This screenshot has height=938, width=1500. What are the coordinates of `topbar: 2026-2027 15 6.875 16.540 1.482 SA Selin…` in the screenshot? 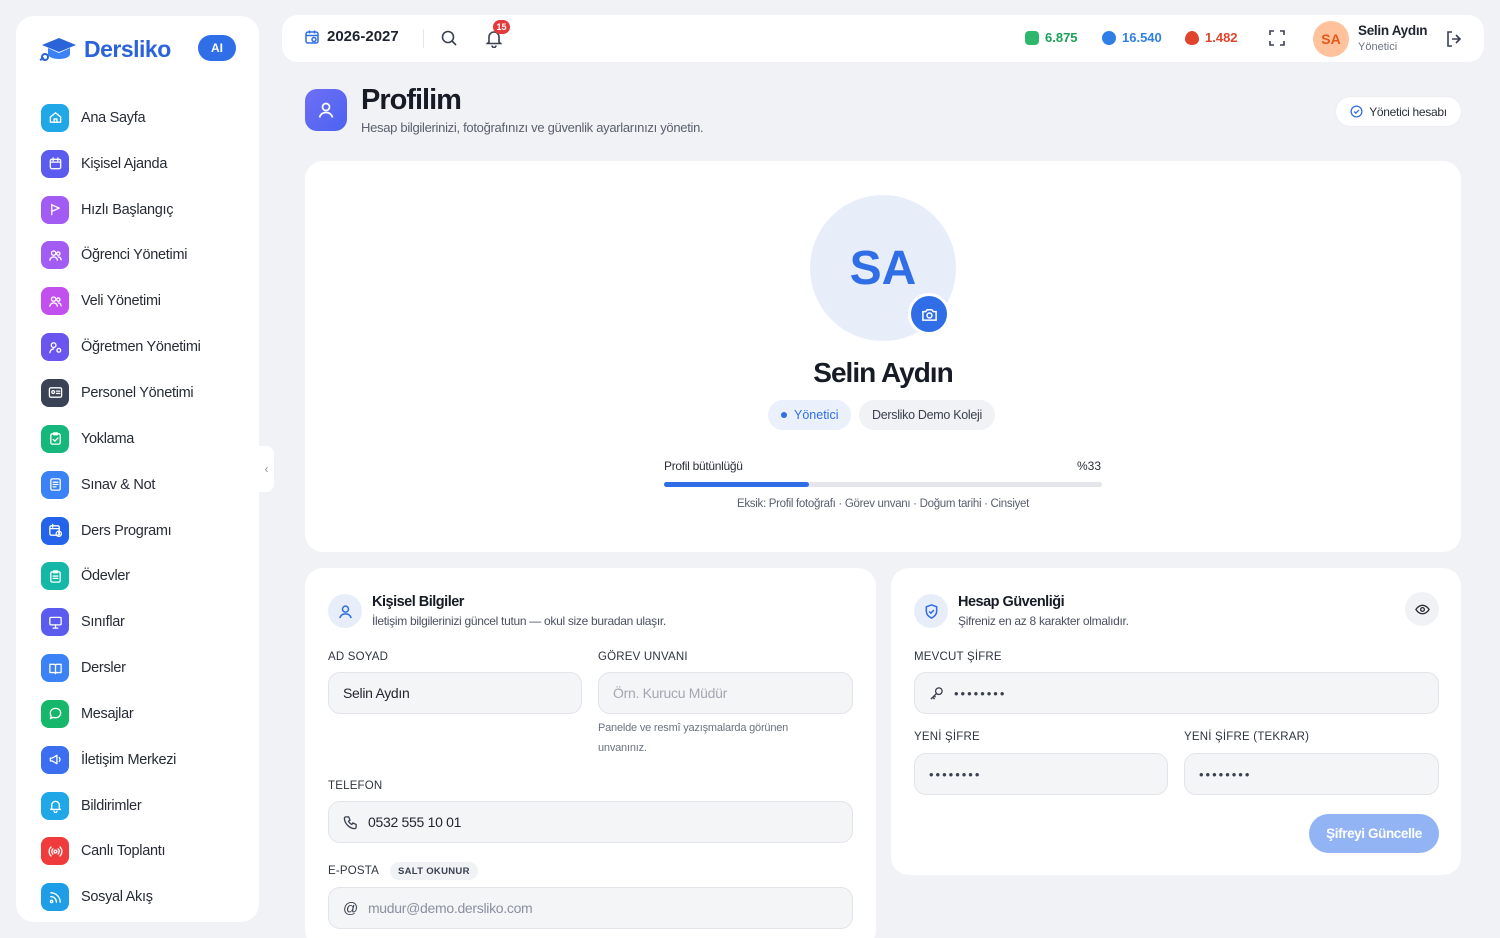 It's located at (883, 38).